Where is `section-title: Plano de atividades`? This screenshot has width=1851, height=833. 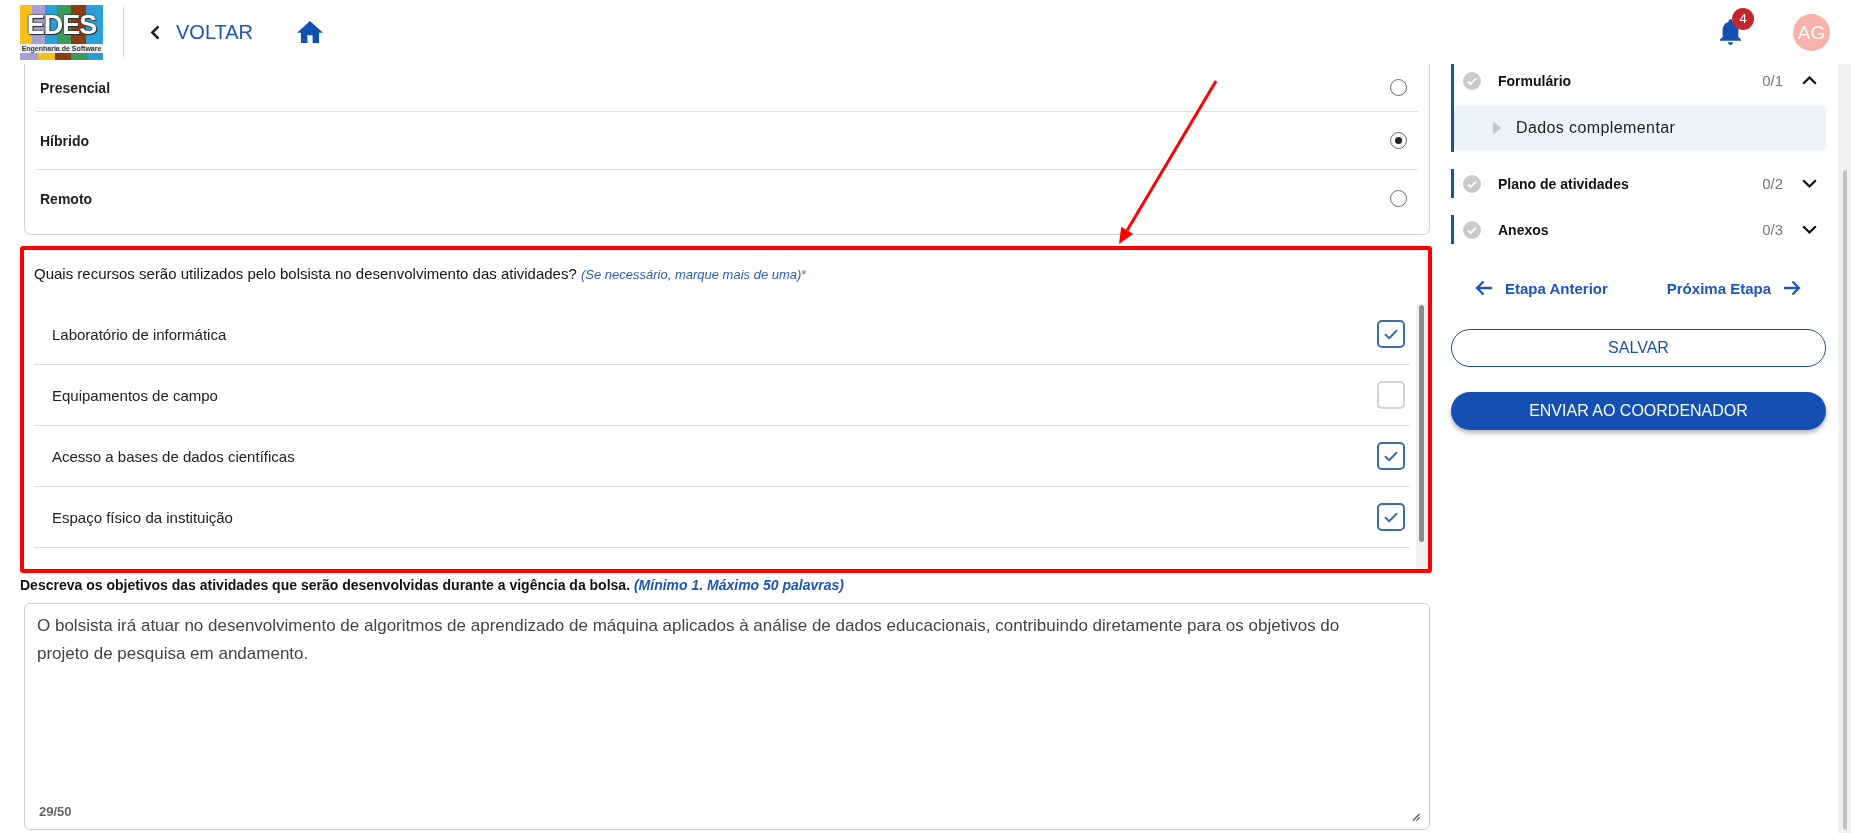 section-title: Plano de atividades is located at coordinates (1563, 183).